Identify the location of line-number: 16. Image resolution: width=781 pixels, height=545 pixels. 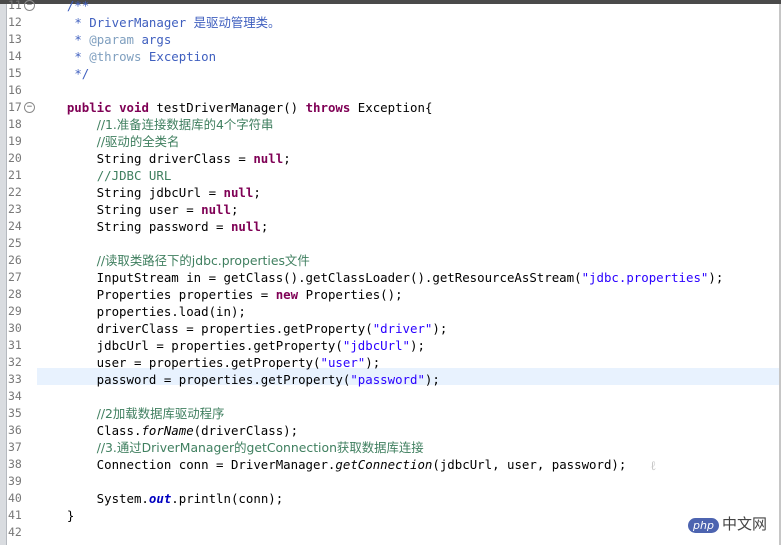
(15, 90).